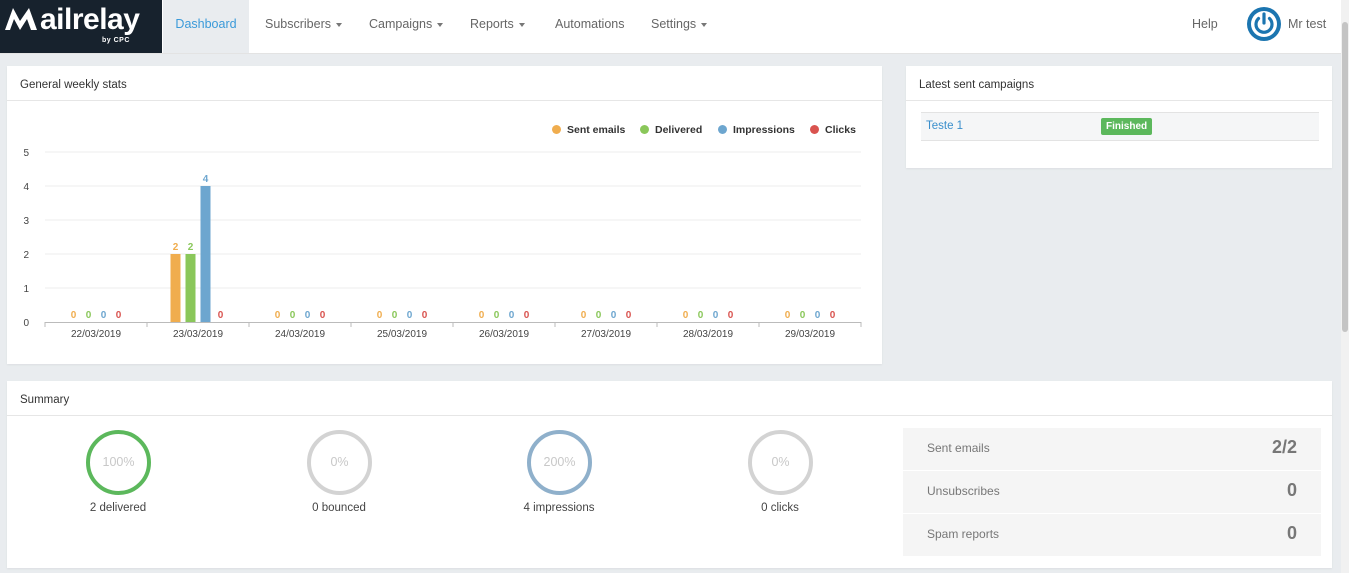 The image size is (1349, 573). I want to click on nav-settings: Settings, so click(679, 26).